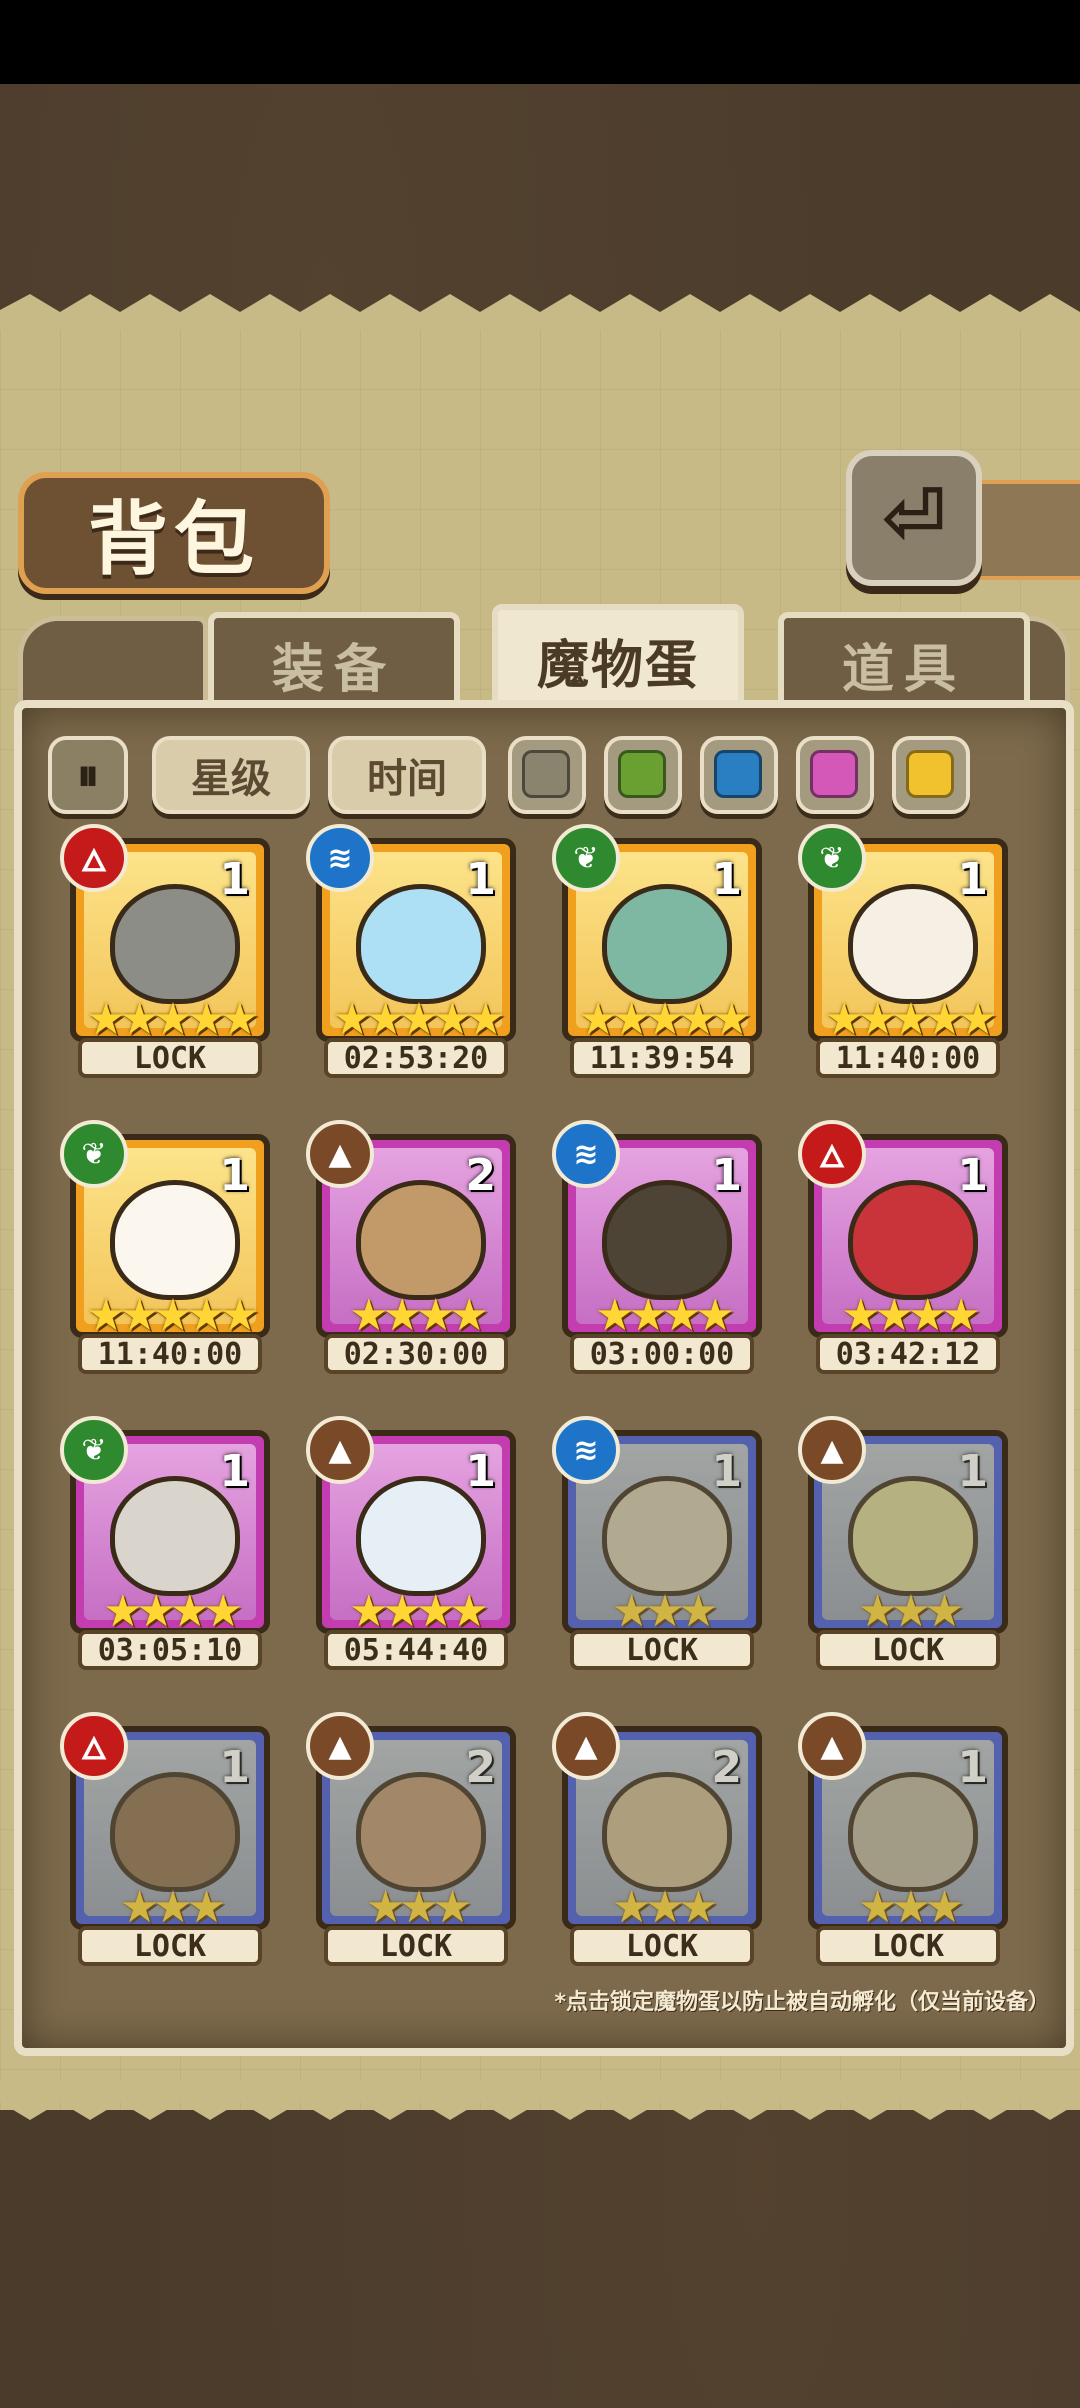 This screenshot has width=1080, height=2408. I want to click on swatch-yellow, so click(930, 774).